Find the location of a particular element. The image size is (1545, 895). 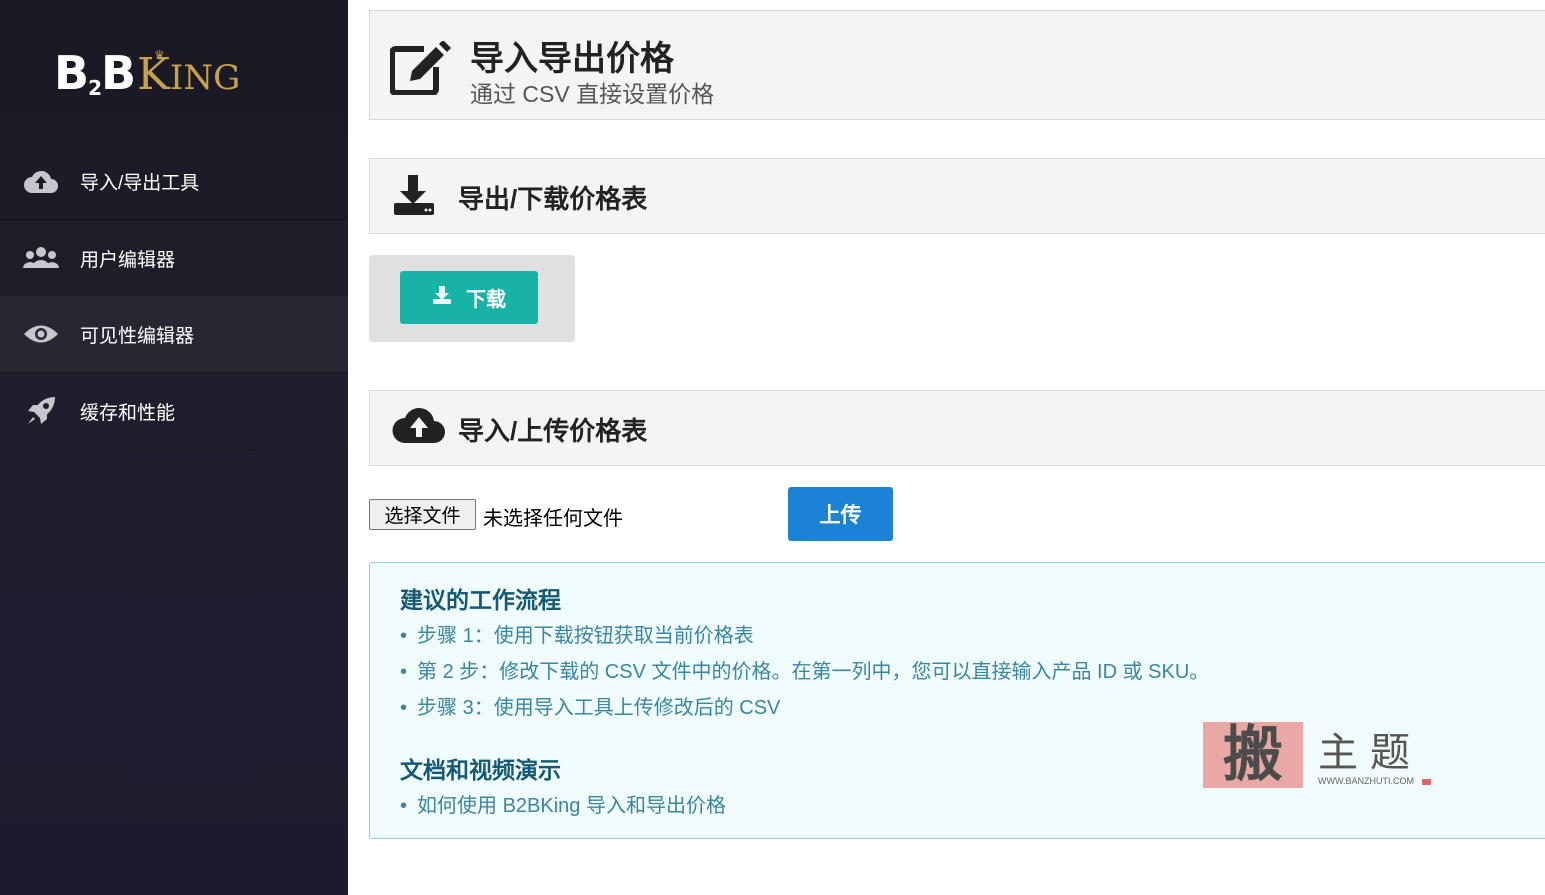

docs-title: 文档和视频演示 is located at coordinates (480, 770).